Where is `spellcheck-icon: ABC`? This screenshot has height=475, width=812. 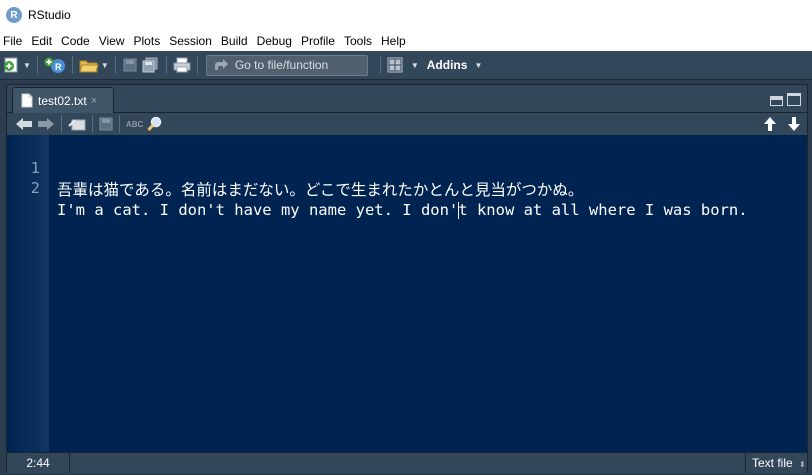
spellcheck-icon: ABC is located at coordinates (135, 124).